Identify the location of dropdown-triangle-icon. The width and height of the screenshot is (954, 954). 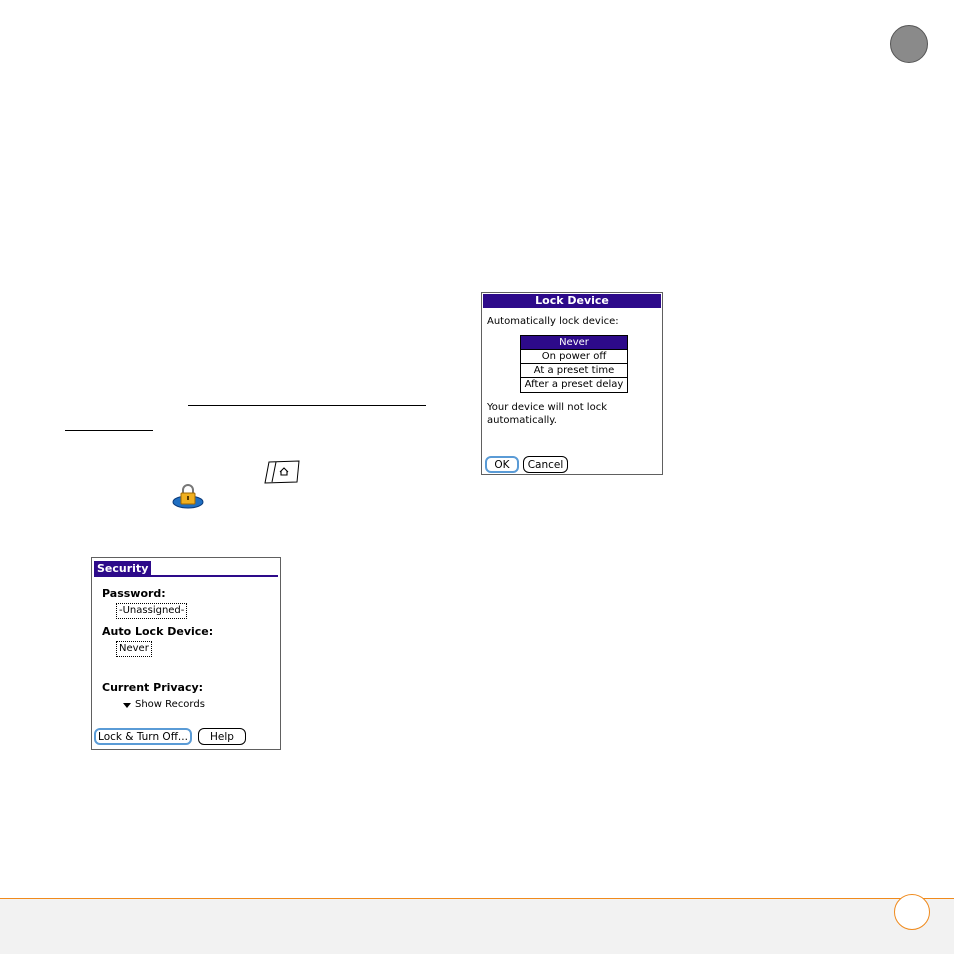
(127, 705).